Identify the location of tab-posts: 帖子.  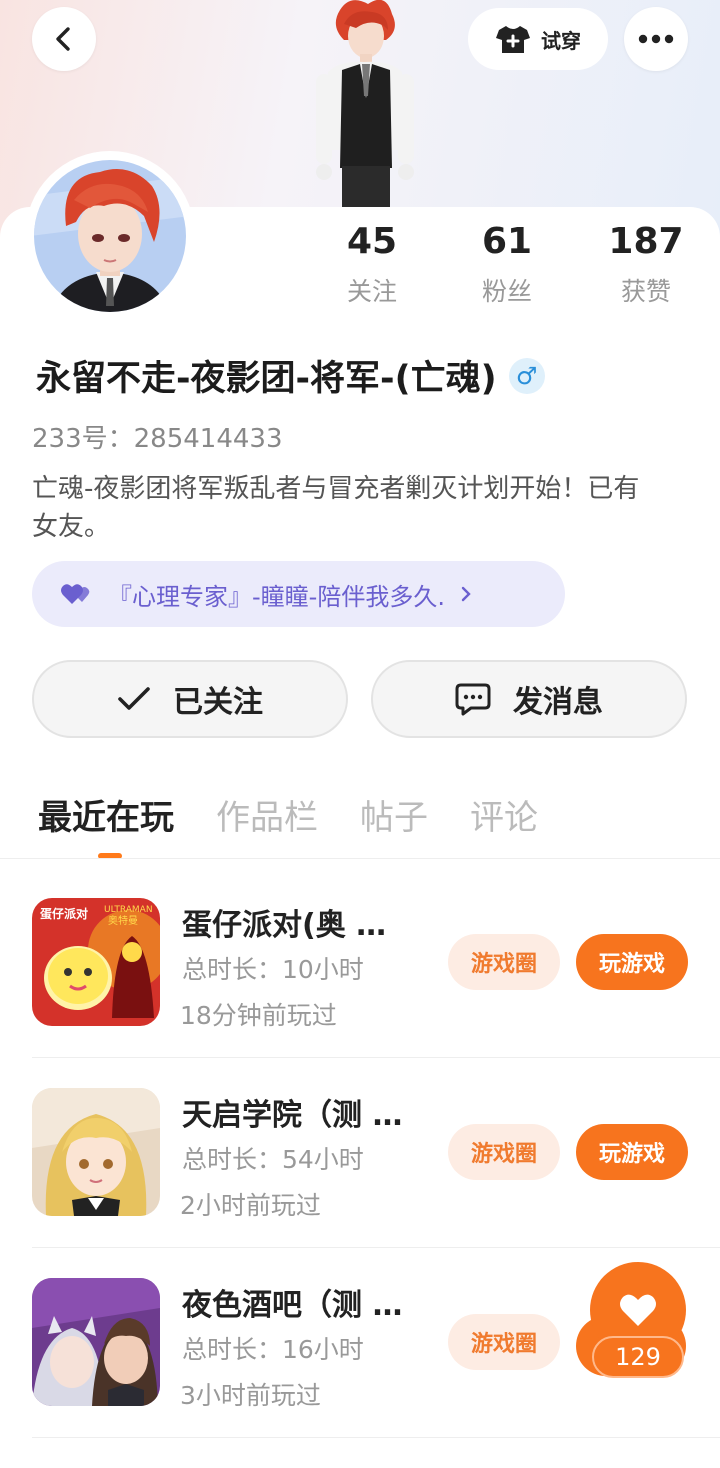
(394, 814).